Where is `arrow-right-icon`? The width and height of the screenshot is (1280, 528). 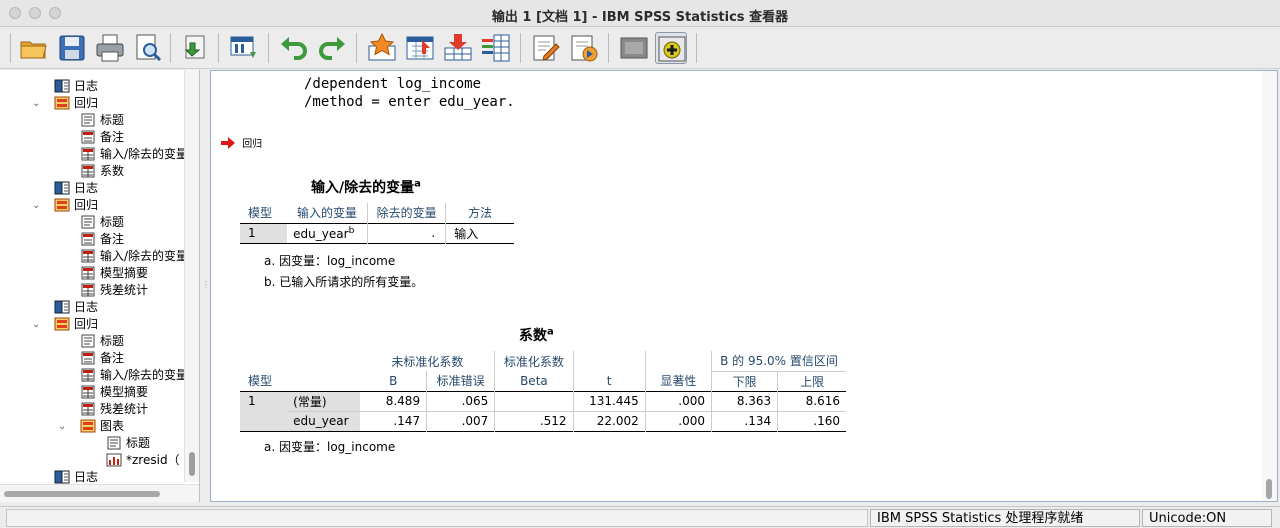
arrow-right-icon is located at coordinates (228, 142).